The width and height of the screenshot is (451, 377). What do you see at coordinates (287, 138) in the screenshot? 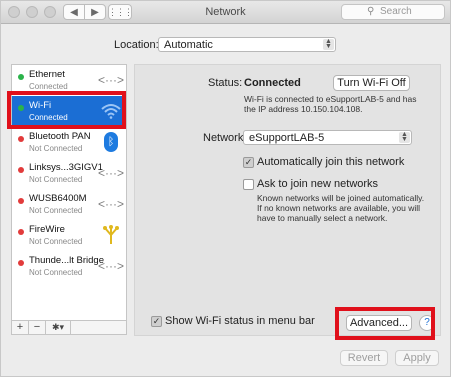
I see `network-name-value: eSupportLAB-5` at bounding box center [287, 138].